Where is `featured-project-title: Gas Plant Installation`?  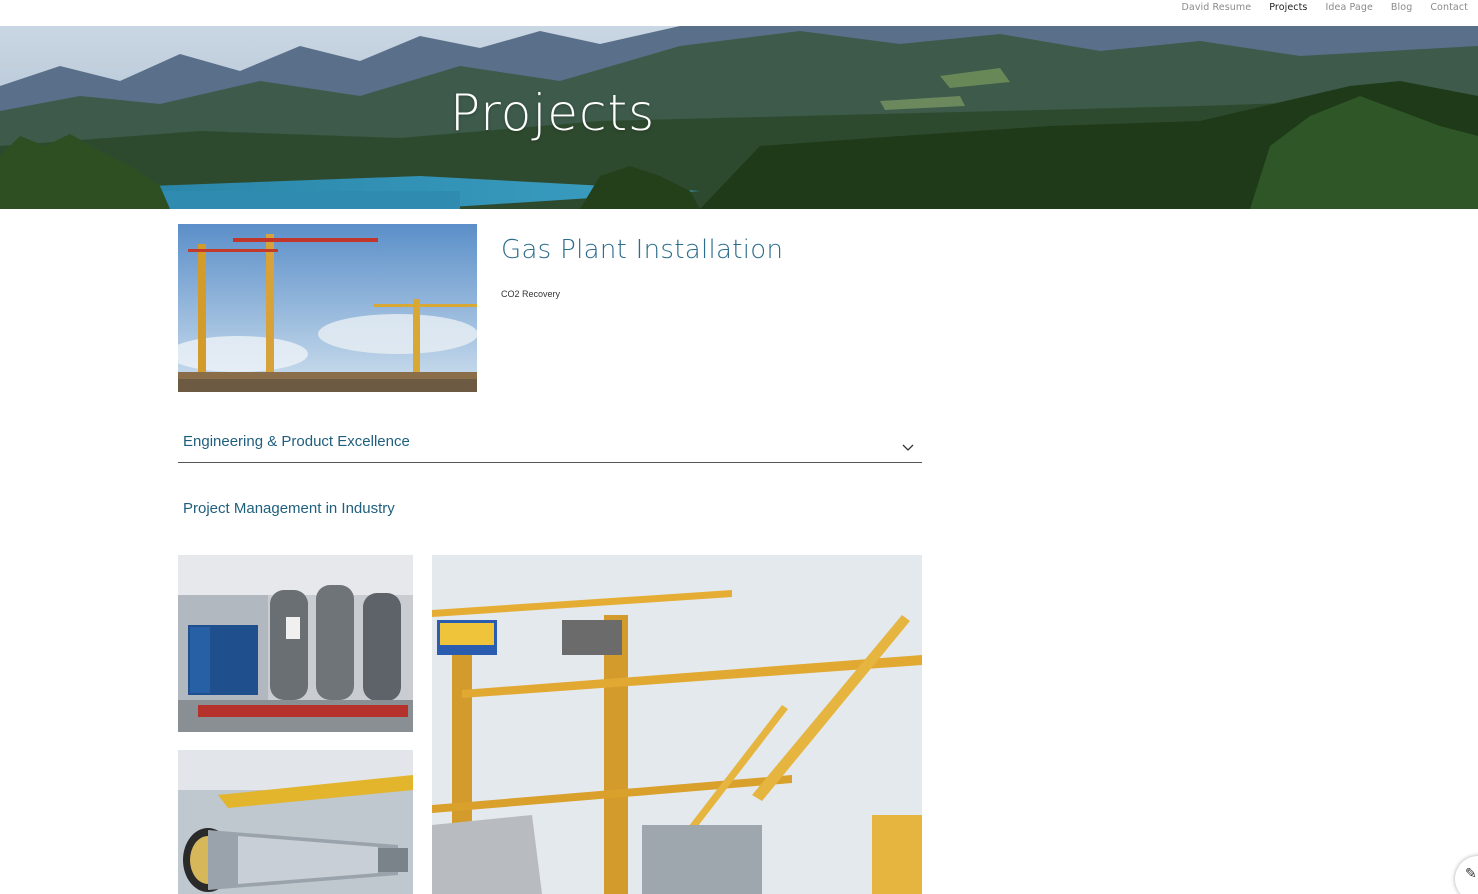
featured-project-title: Gas Plant Installation is located at coordinates (642, 250).